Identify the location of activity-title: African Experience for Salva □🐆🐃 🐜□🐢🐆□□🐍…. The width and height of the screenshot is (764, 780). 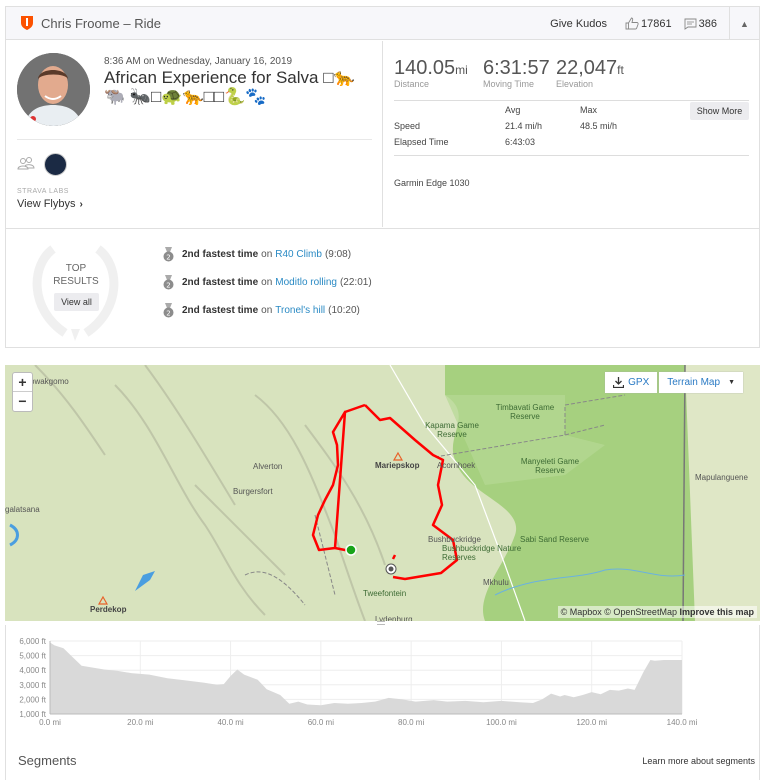
(229, 87).